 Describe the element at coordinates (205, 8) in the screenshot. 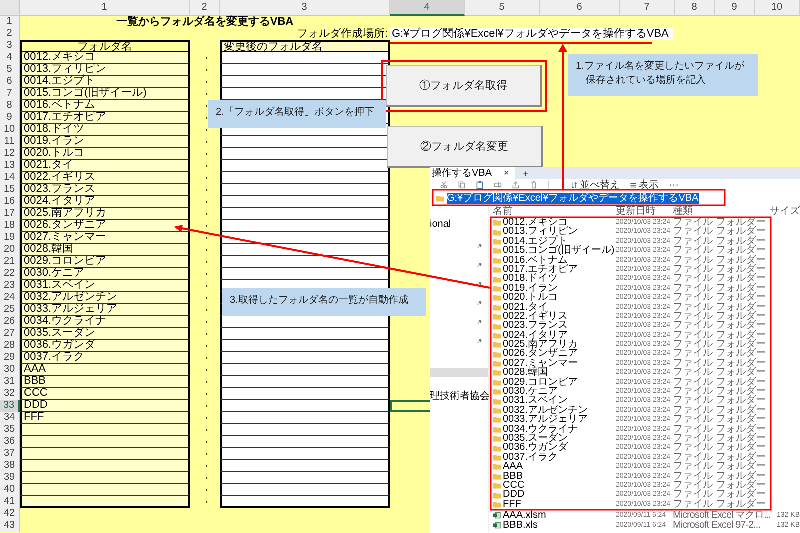

I see `column-header: 2` at that location.